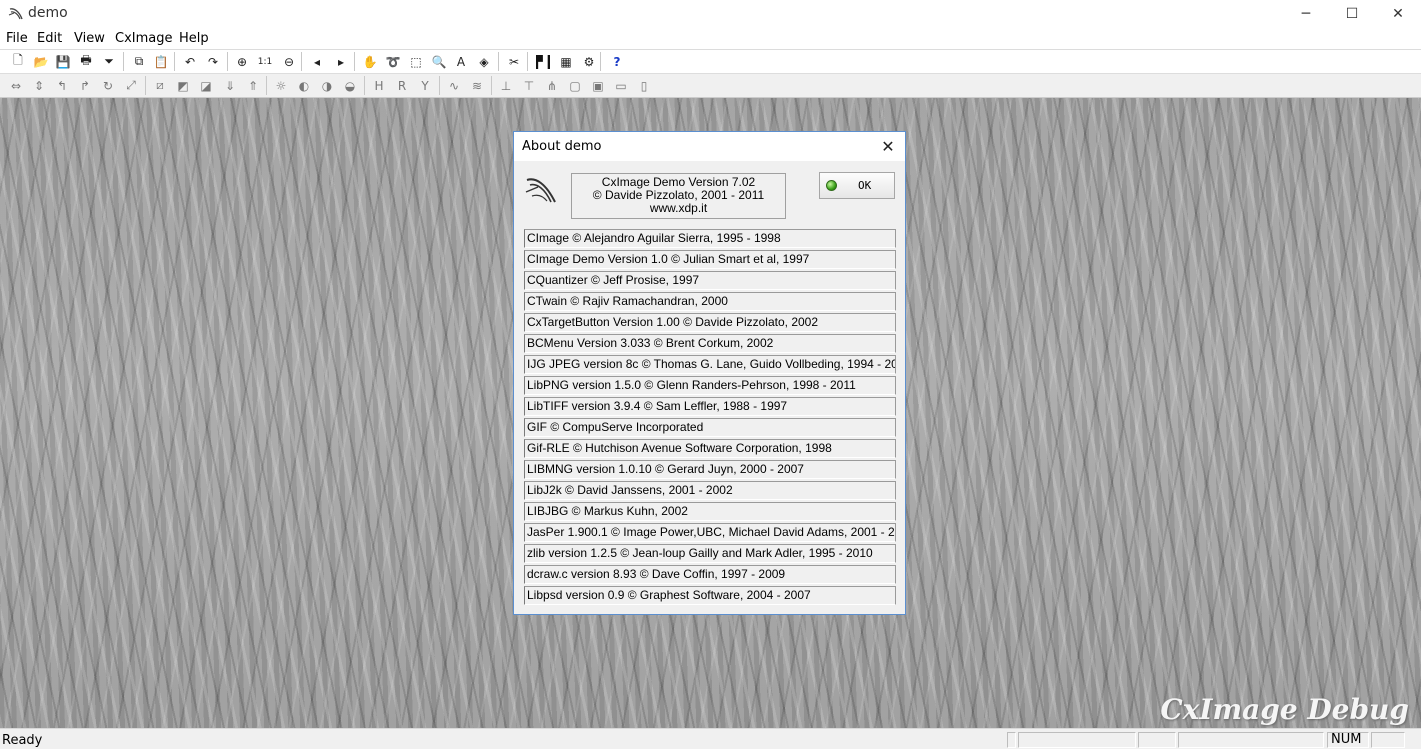 The image size is (1421, 749). I want to click on zoom-actual-button: 1:1, so click(265, 61).